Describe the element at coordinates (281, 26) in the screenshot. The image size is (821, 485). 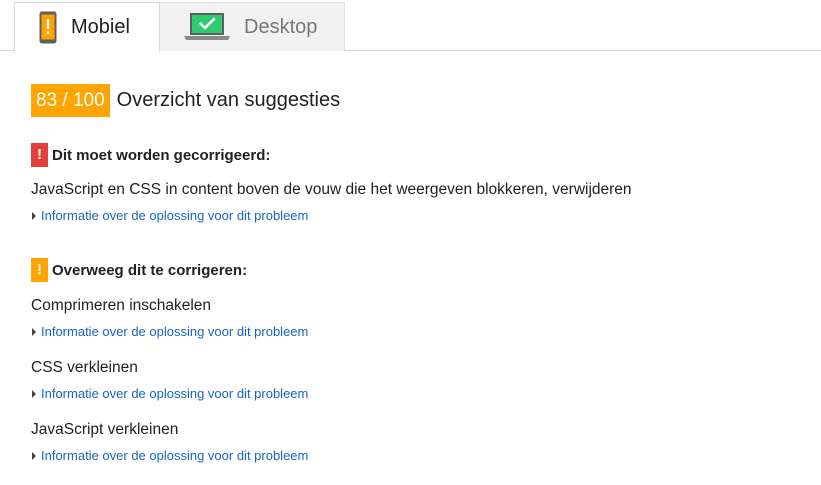
I see `tab-desktop-label: Desktop` at that location.